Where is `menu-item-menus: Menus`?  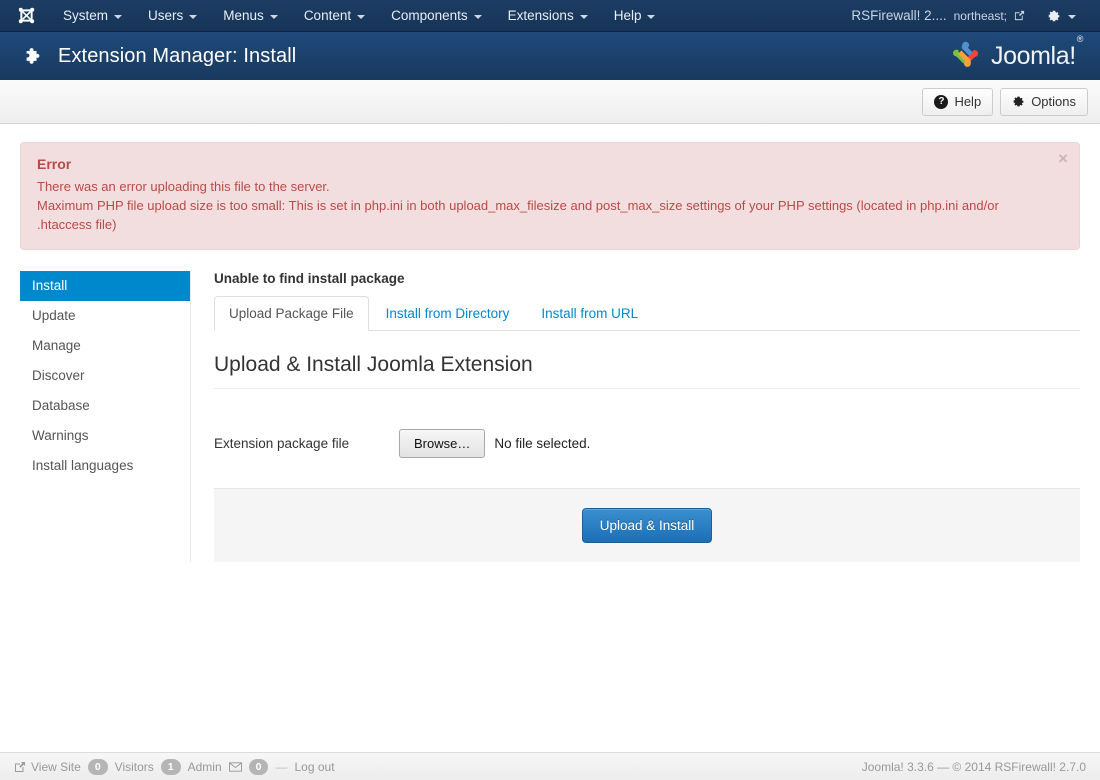 menu-item-menus: Menus is located at coordinates (250, 16).